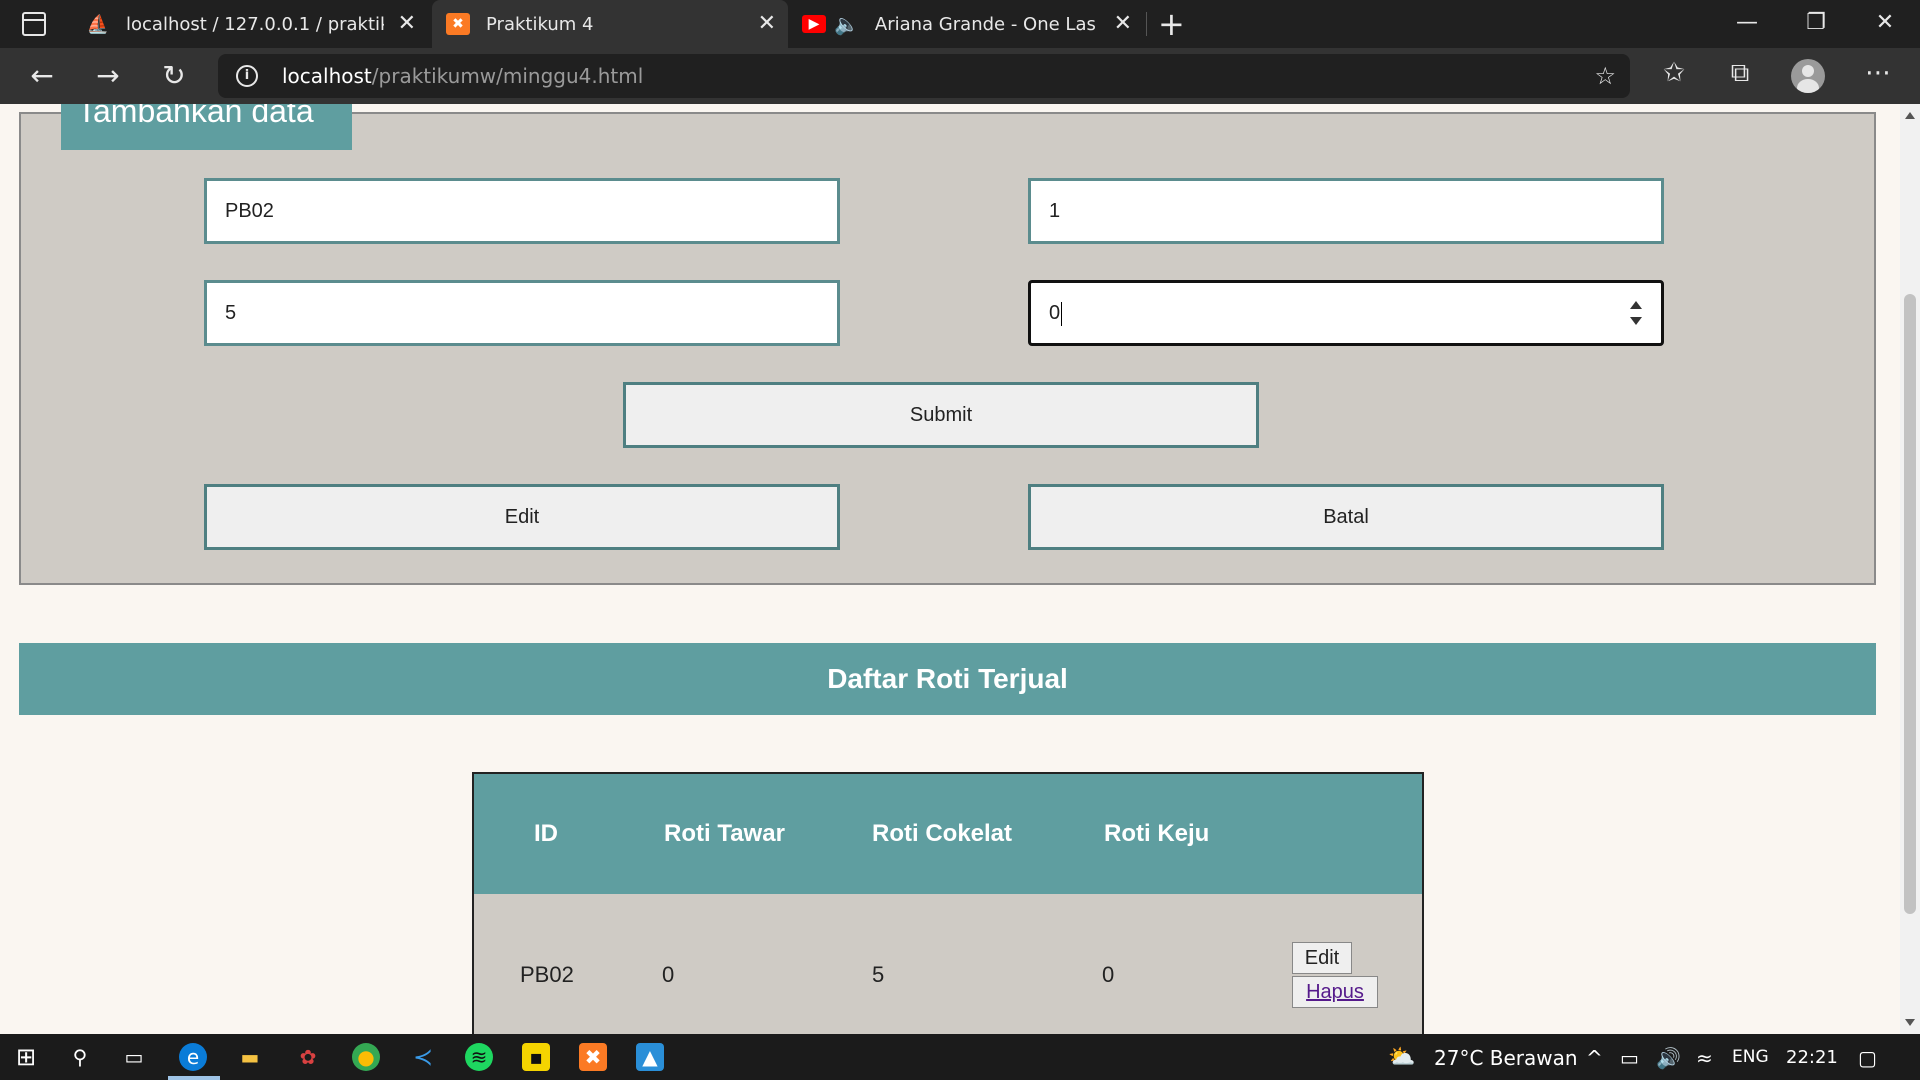  Describe the element at coordinates (34, 24) in the screenshot. I see `tab-actions-icon` at that location.